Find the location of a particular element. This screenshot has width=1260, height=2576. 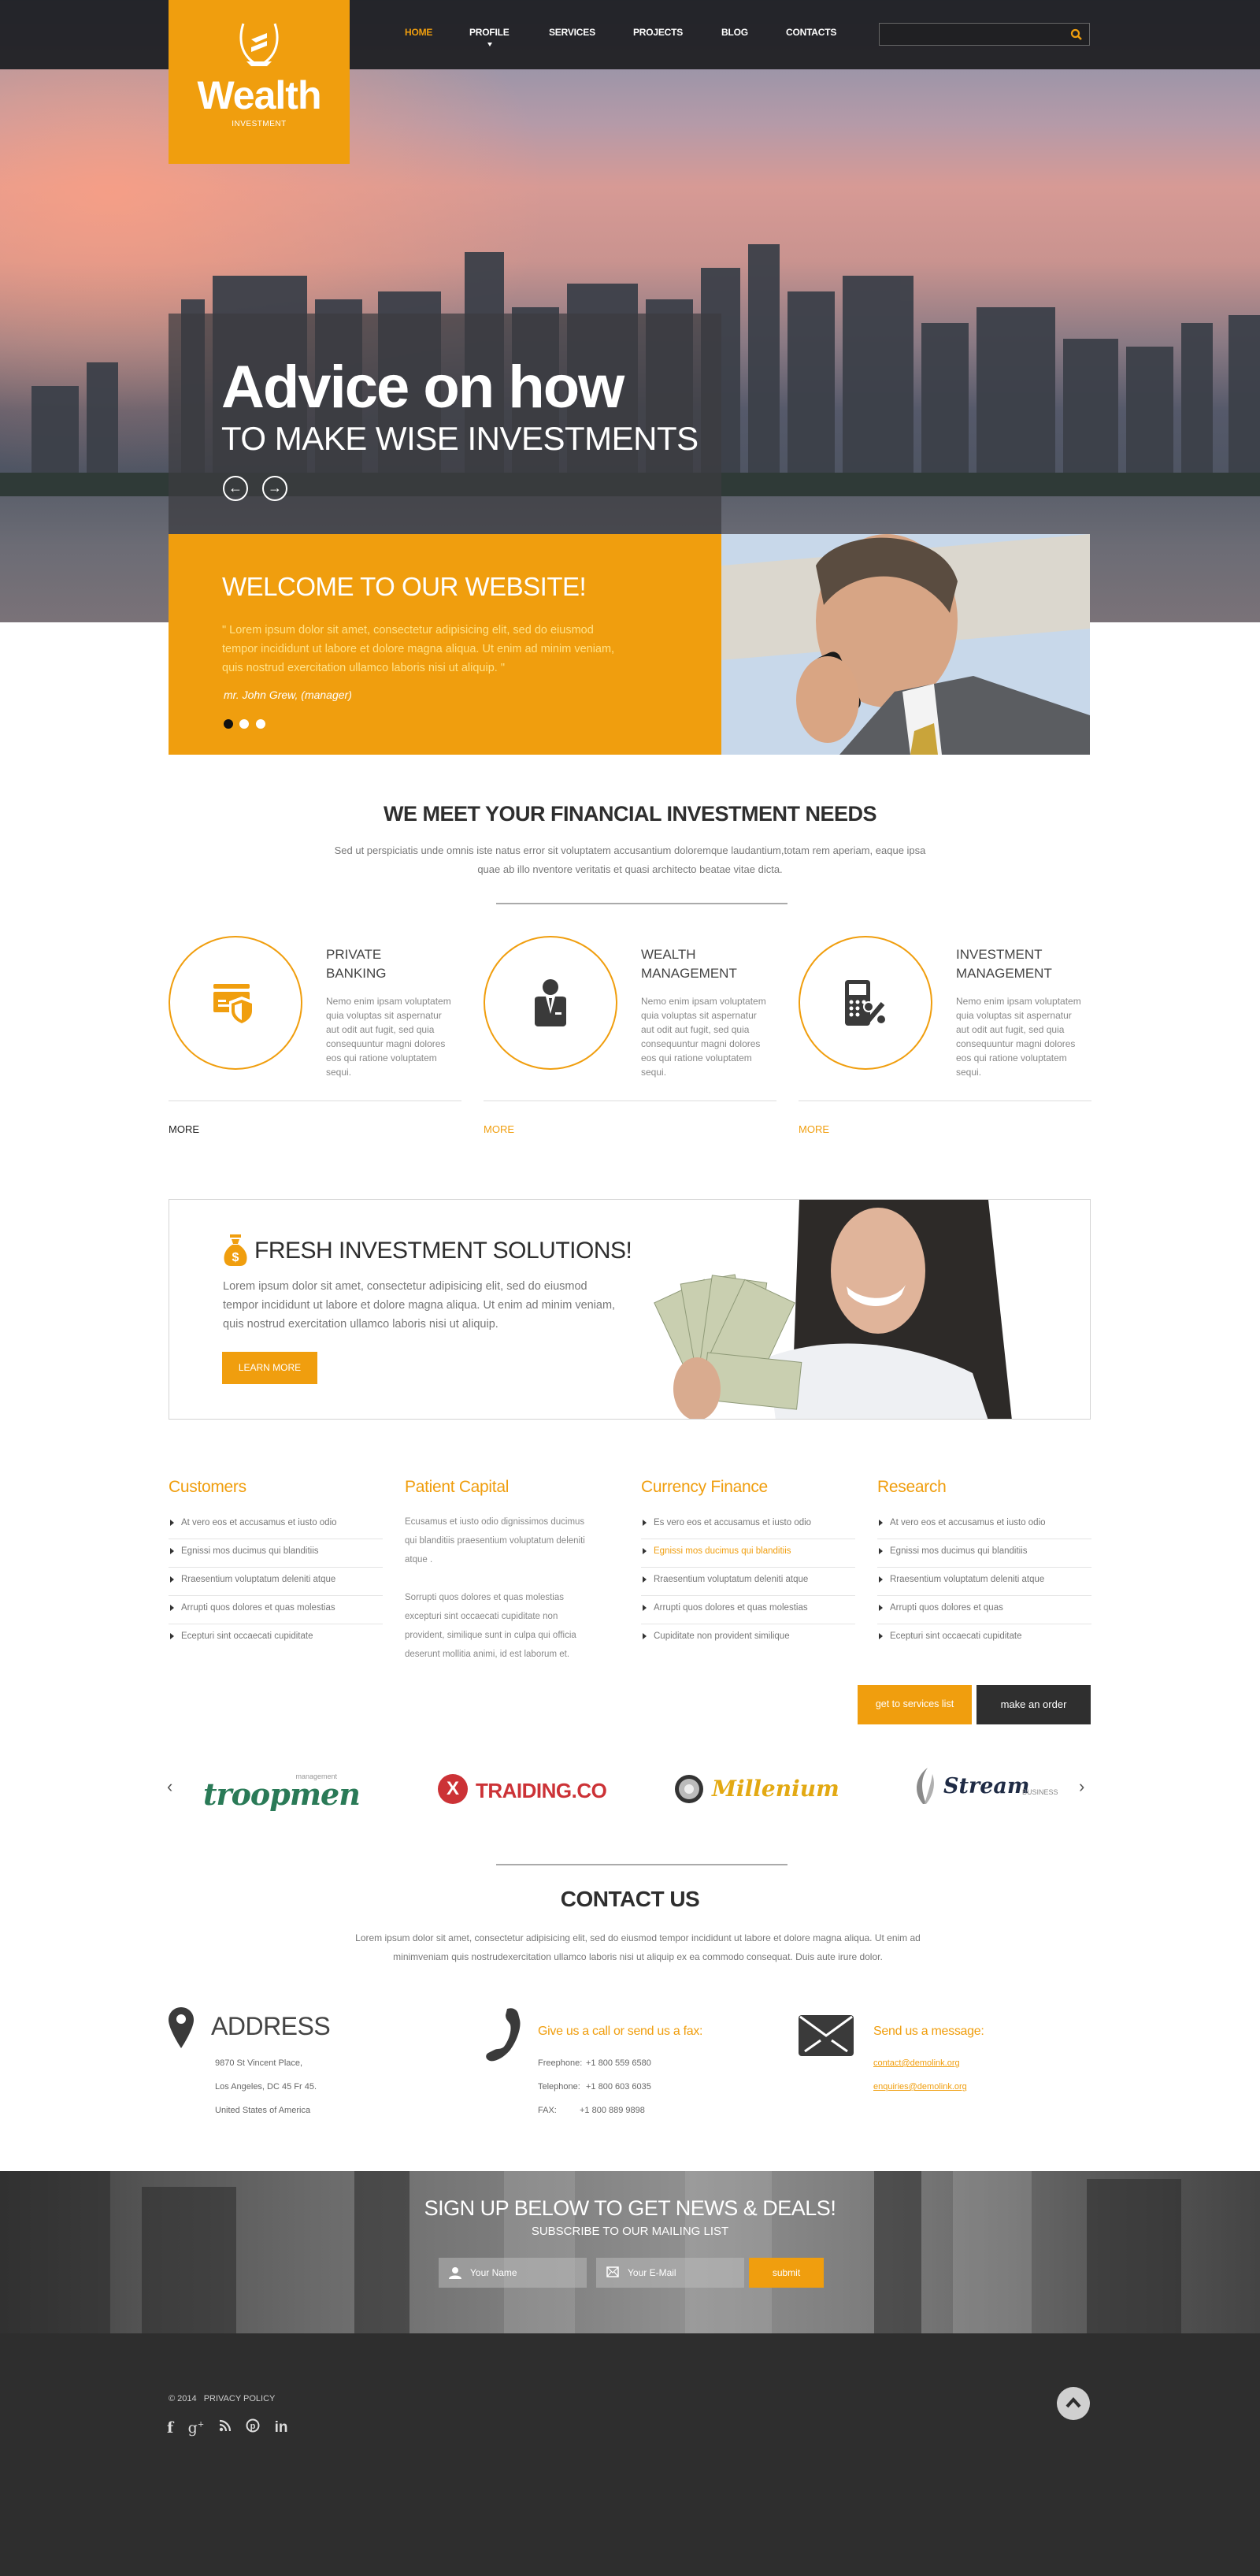

brand-logo: Wealth INVESTMENT is located at coordinates (259, 82).